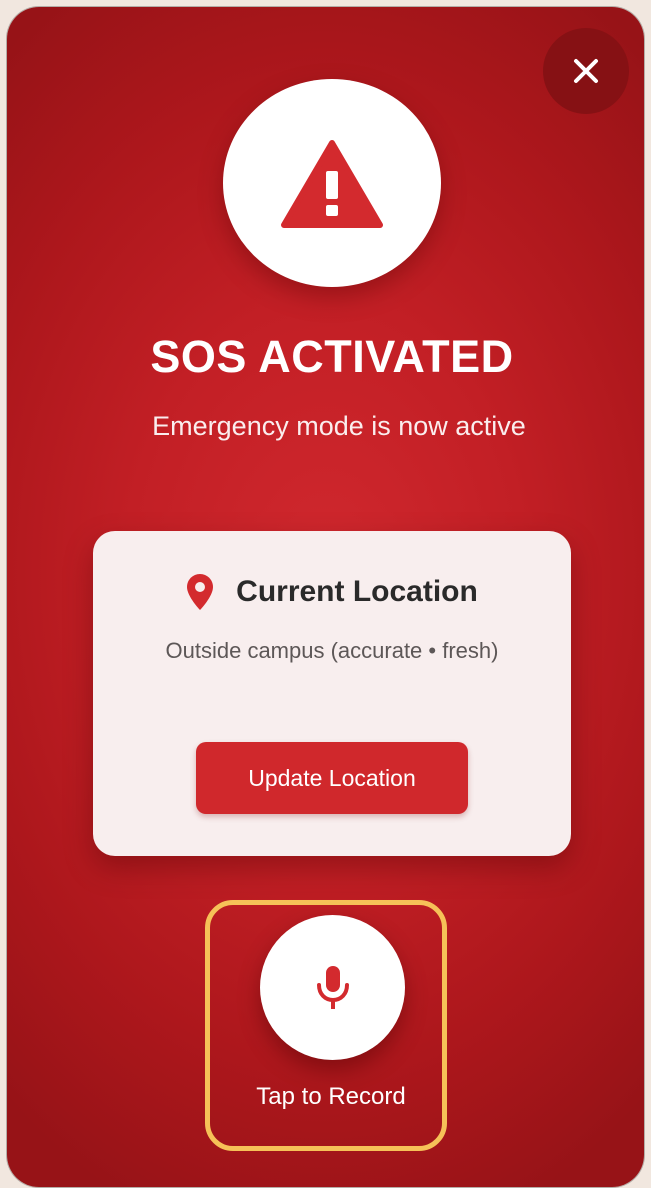 The width and height of the screenshot is (651, 1188). What do you see at coordinates (357, 591) in the screenshot?
I see `location-title: Current Location` at bounding box center [357, 591].